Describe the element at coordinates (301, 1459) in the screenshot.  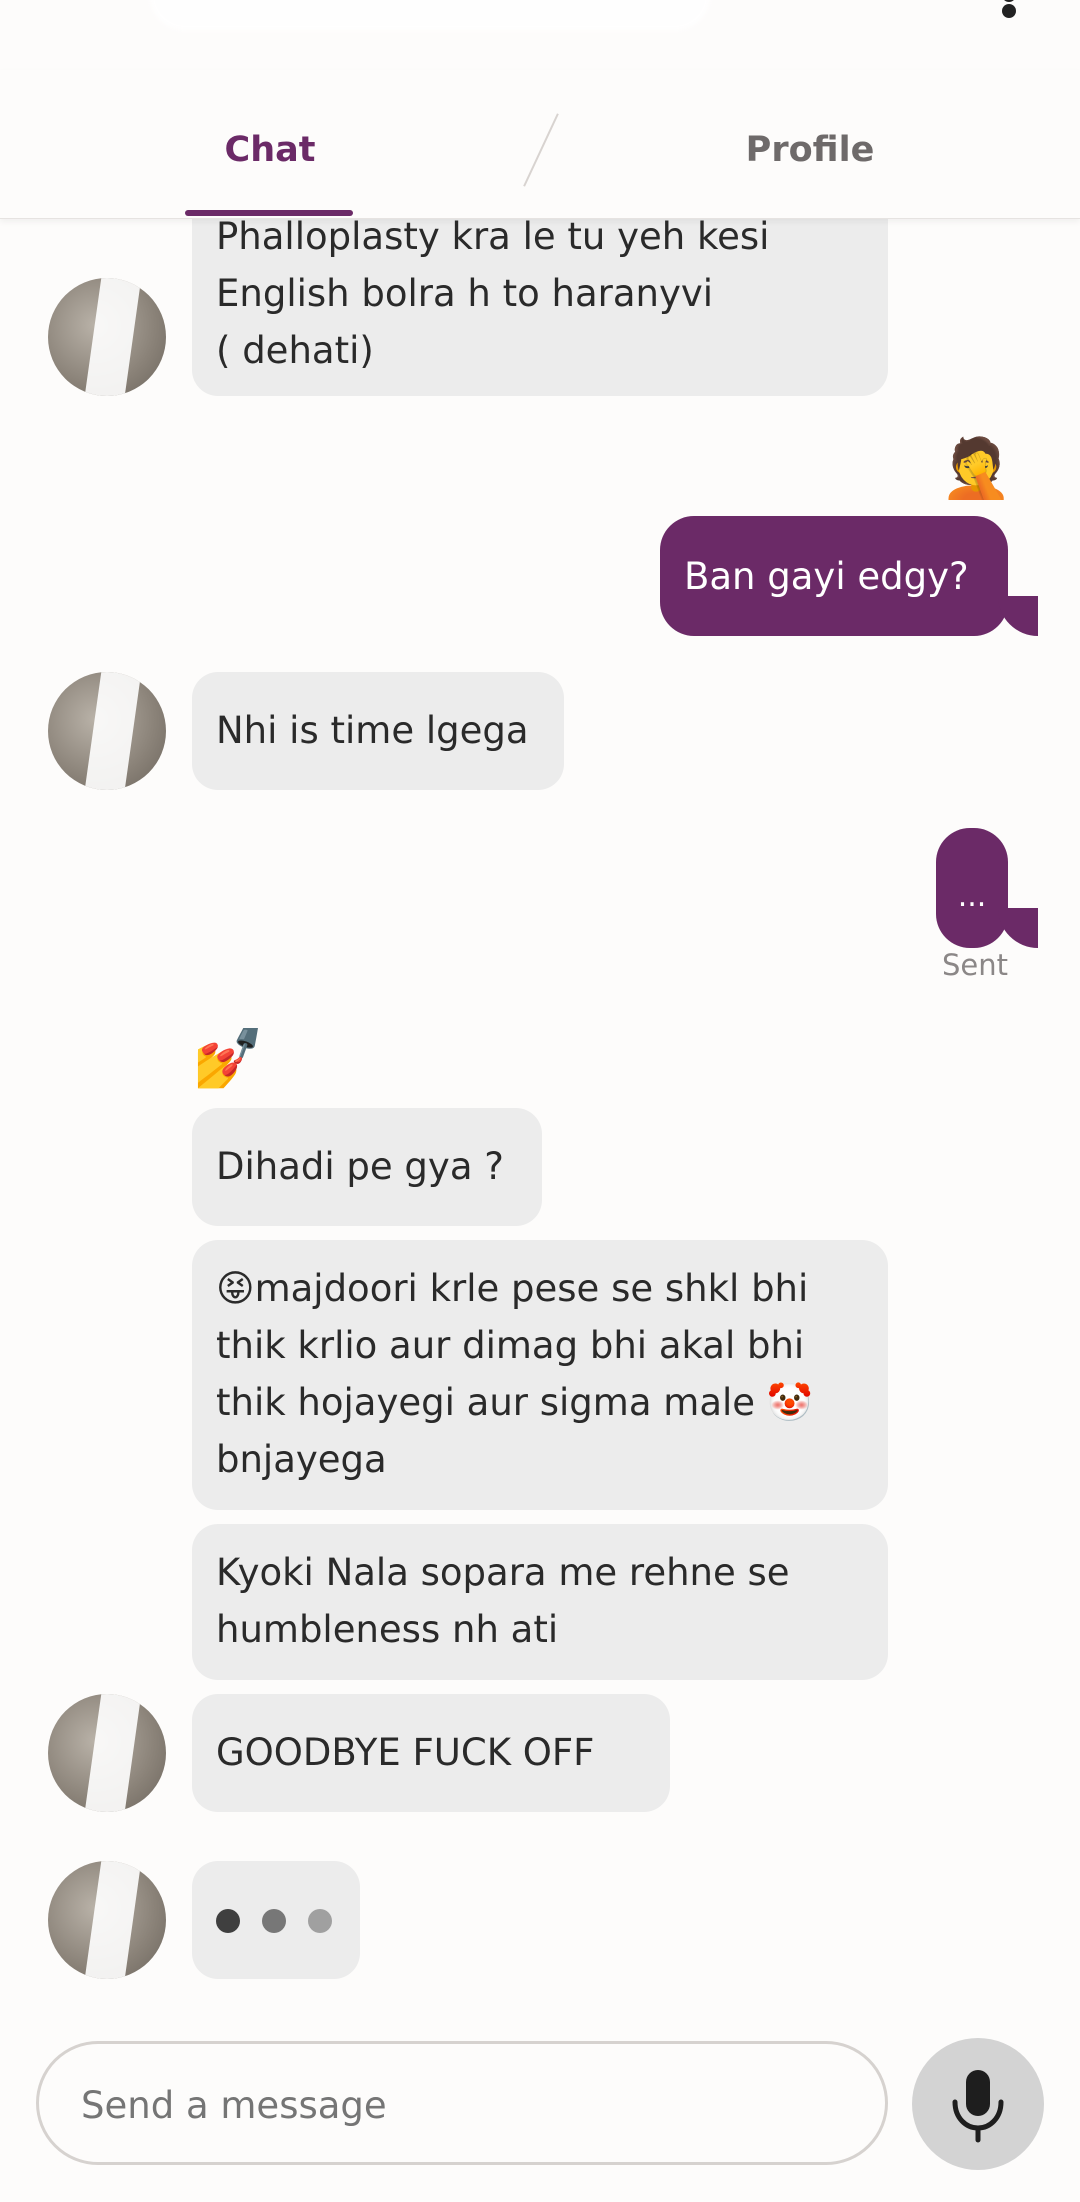
I see `message-text-line: bnjayega` at that location.